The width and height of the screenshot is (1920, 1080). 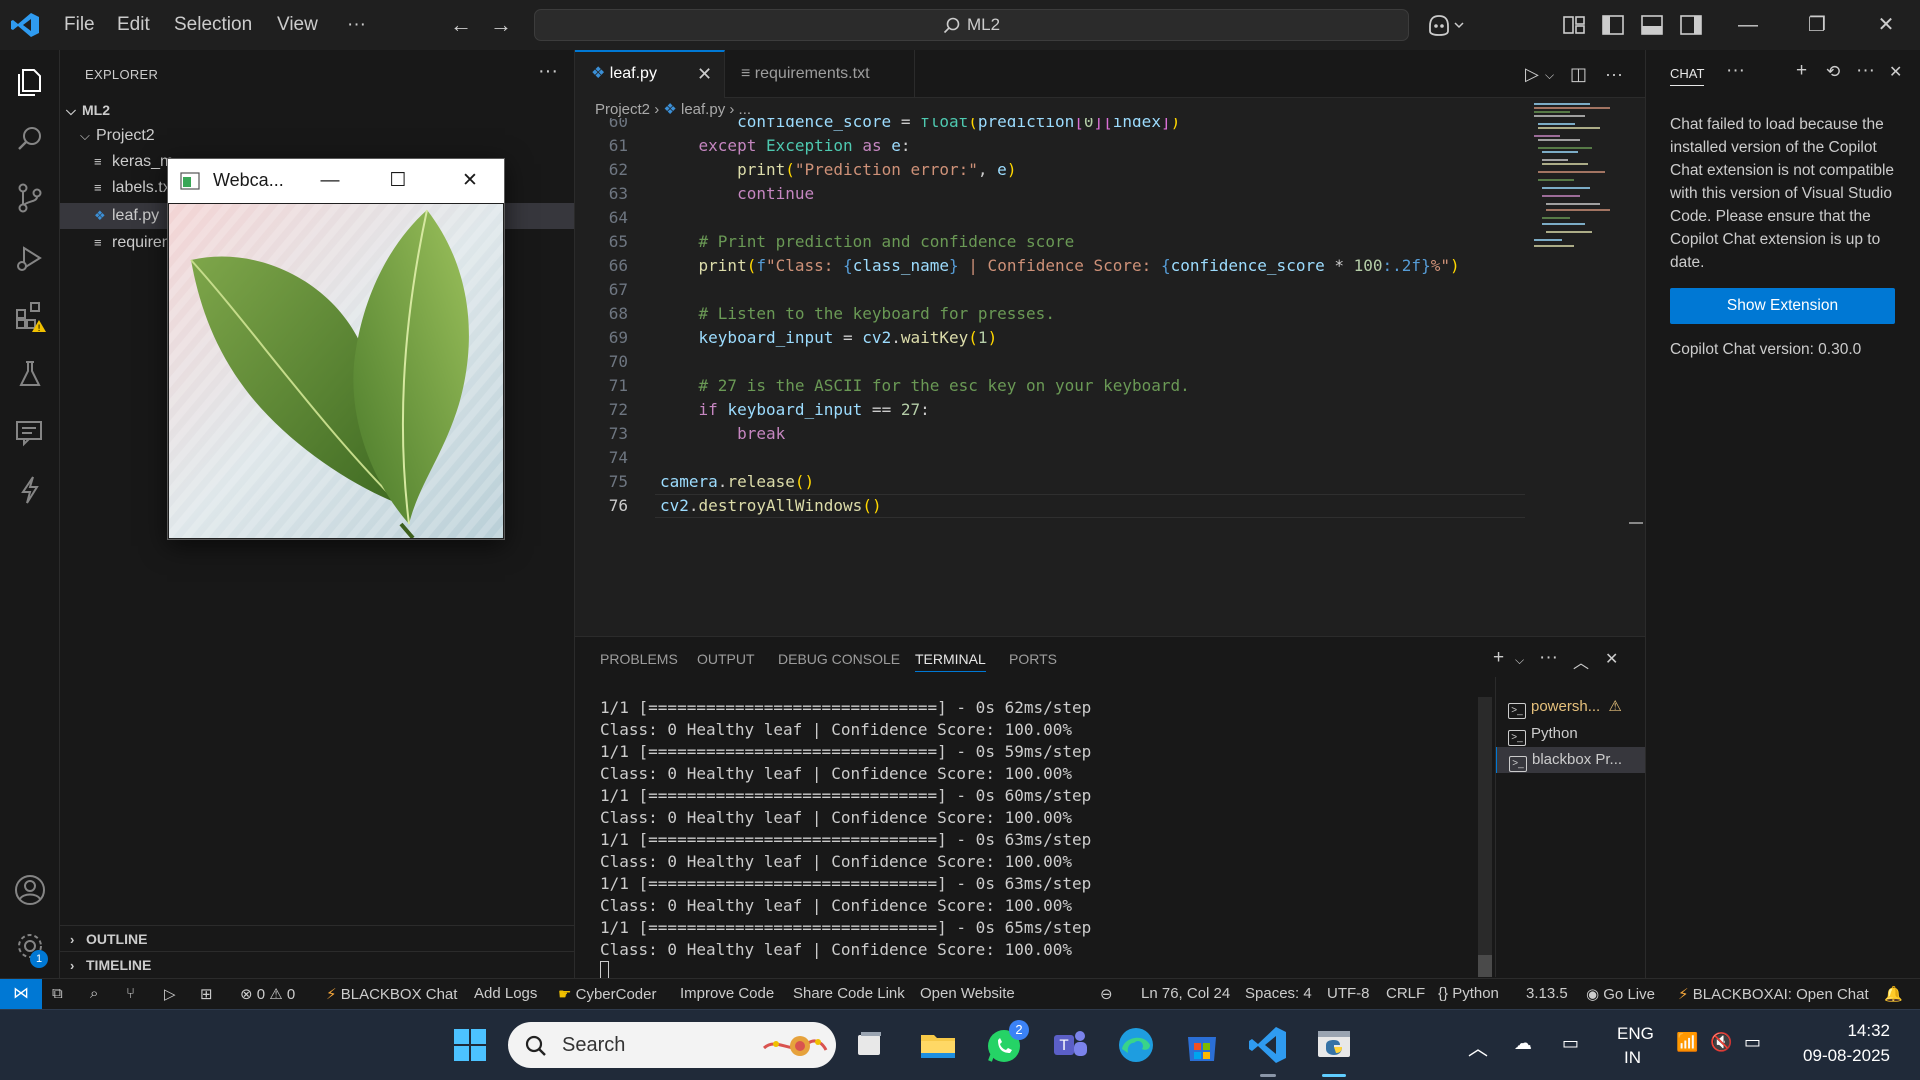 What do you see at coordinates (79, 25) in the screenshot?
I see `menu-file: File` at bounding box center [79, 25].